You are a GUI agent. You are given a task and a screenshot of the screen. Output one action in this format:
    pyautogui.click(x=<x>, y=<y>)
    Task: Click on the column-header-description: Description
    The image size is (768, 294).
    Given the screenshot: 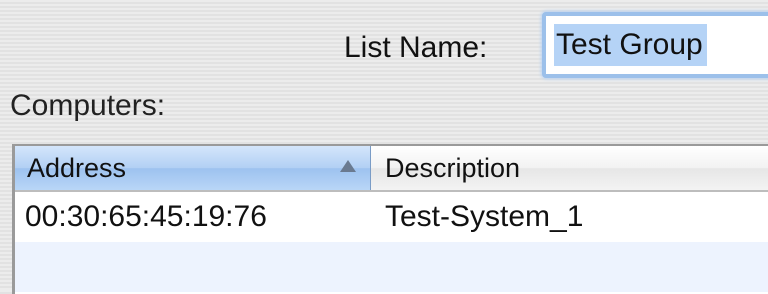 What is the action you would take?
    pyautogui.click(x=569, y=168)
    